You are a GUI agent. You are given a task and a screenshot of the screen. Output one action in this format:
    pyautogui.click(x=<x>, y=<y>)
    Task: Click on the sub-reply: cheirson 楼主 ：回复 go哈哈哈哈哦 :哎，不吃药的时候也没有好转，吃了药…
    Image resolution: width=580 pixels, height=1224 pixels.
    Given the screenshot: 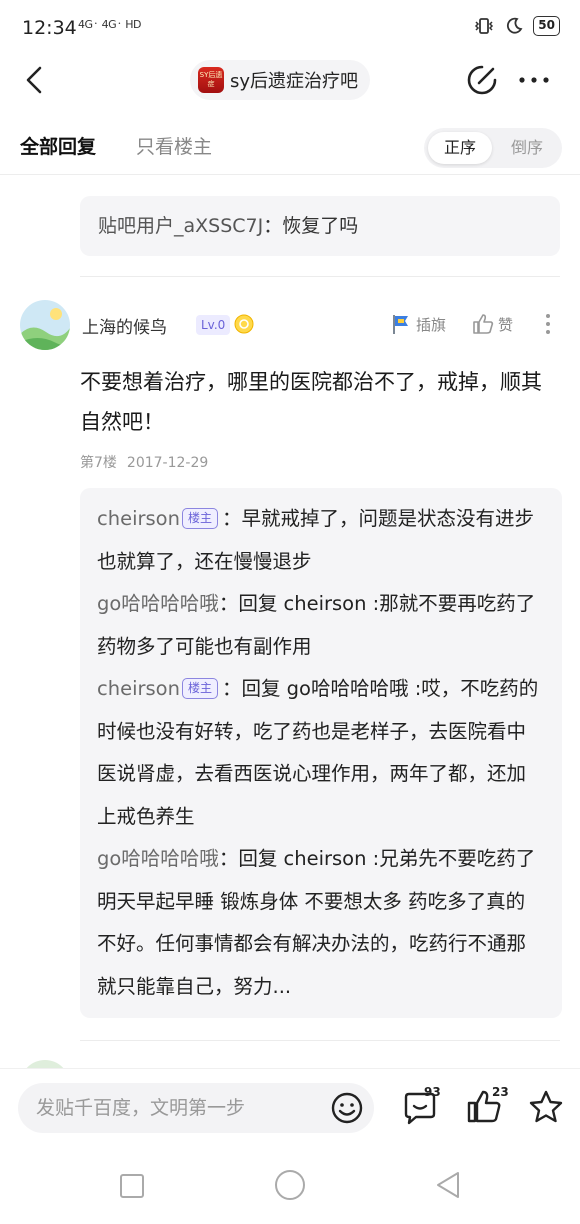 What is the action you would take?
    pyautogui.click(x=320, y=753)
    